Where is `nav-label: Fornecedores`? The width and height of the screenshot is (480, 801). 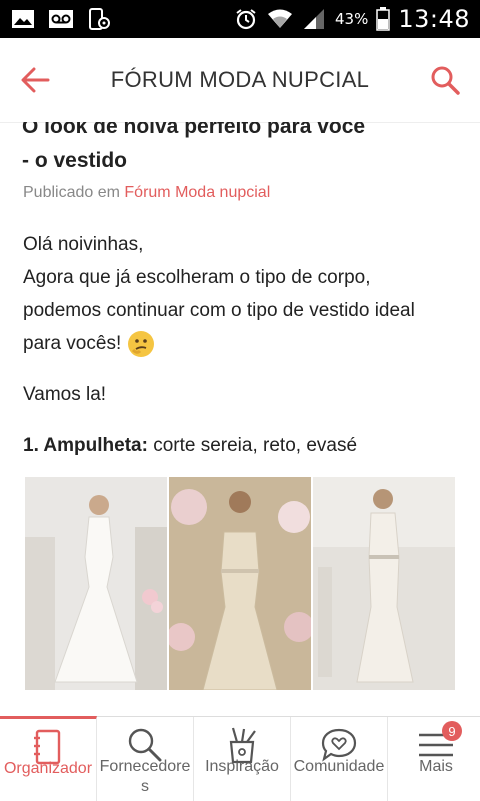
nav-label: Fornecedores is located at coordinates (145, 776).